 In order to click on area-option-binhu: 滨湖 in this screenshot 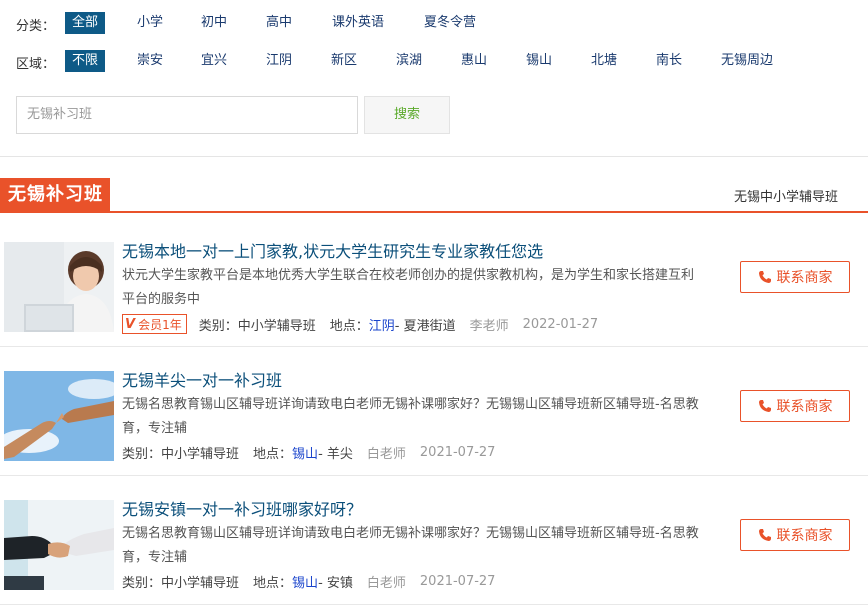, I will do `click(409, 61)`.